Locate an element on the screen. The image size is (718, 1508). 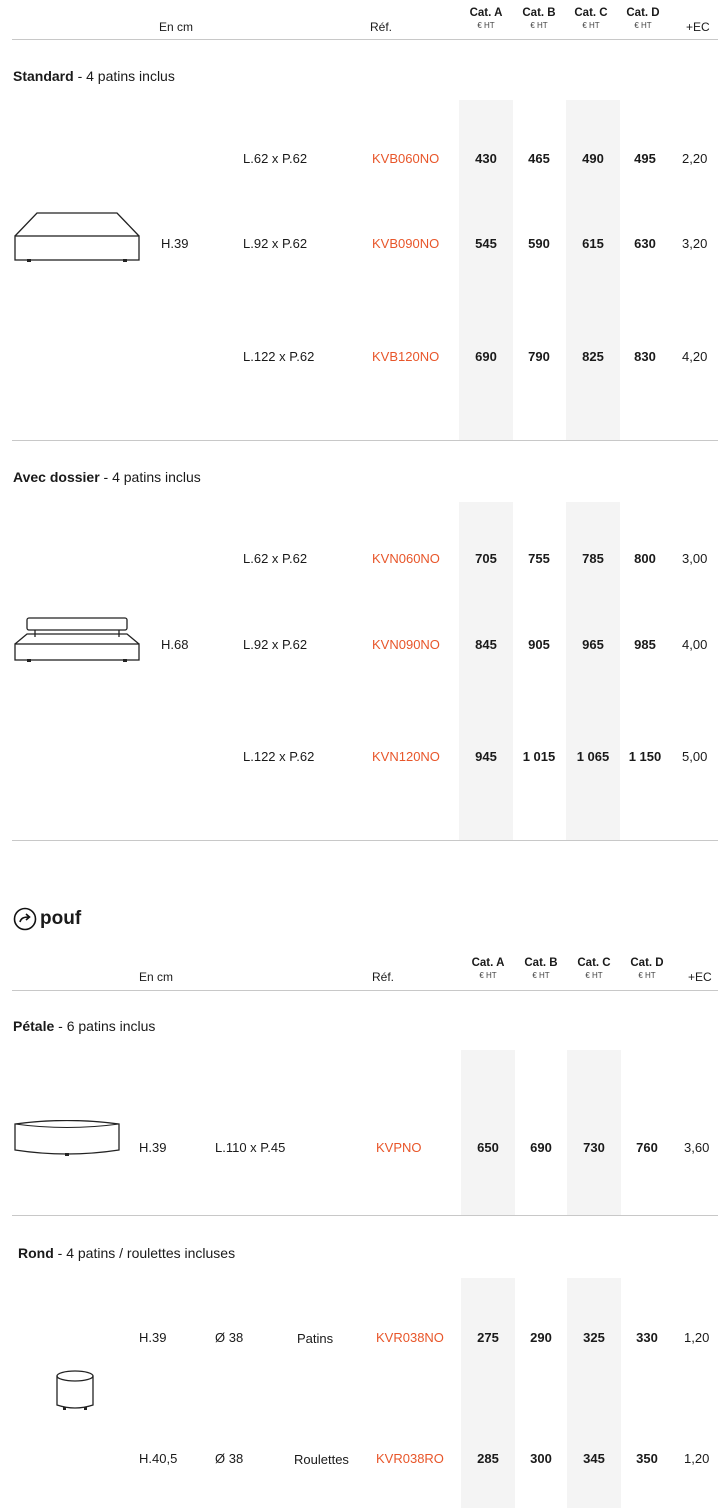
row-dimension: L.110 x P.45 is located at coordinates (250, 1147).